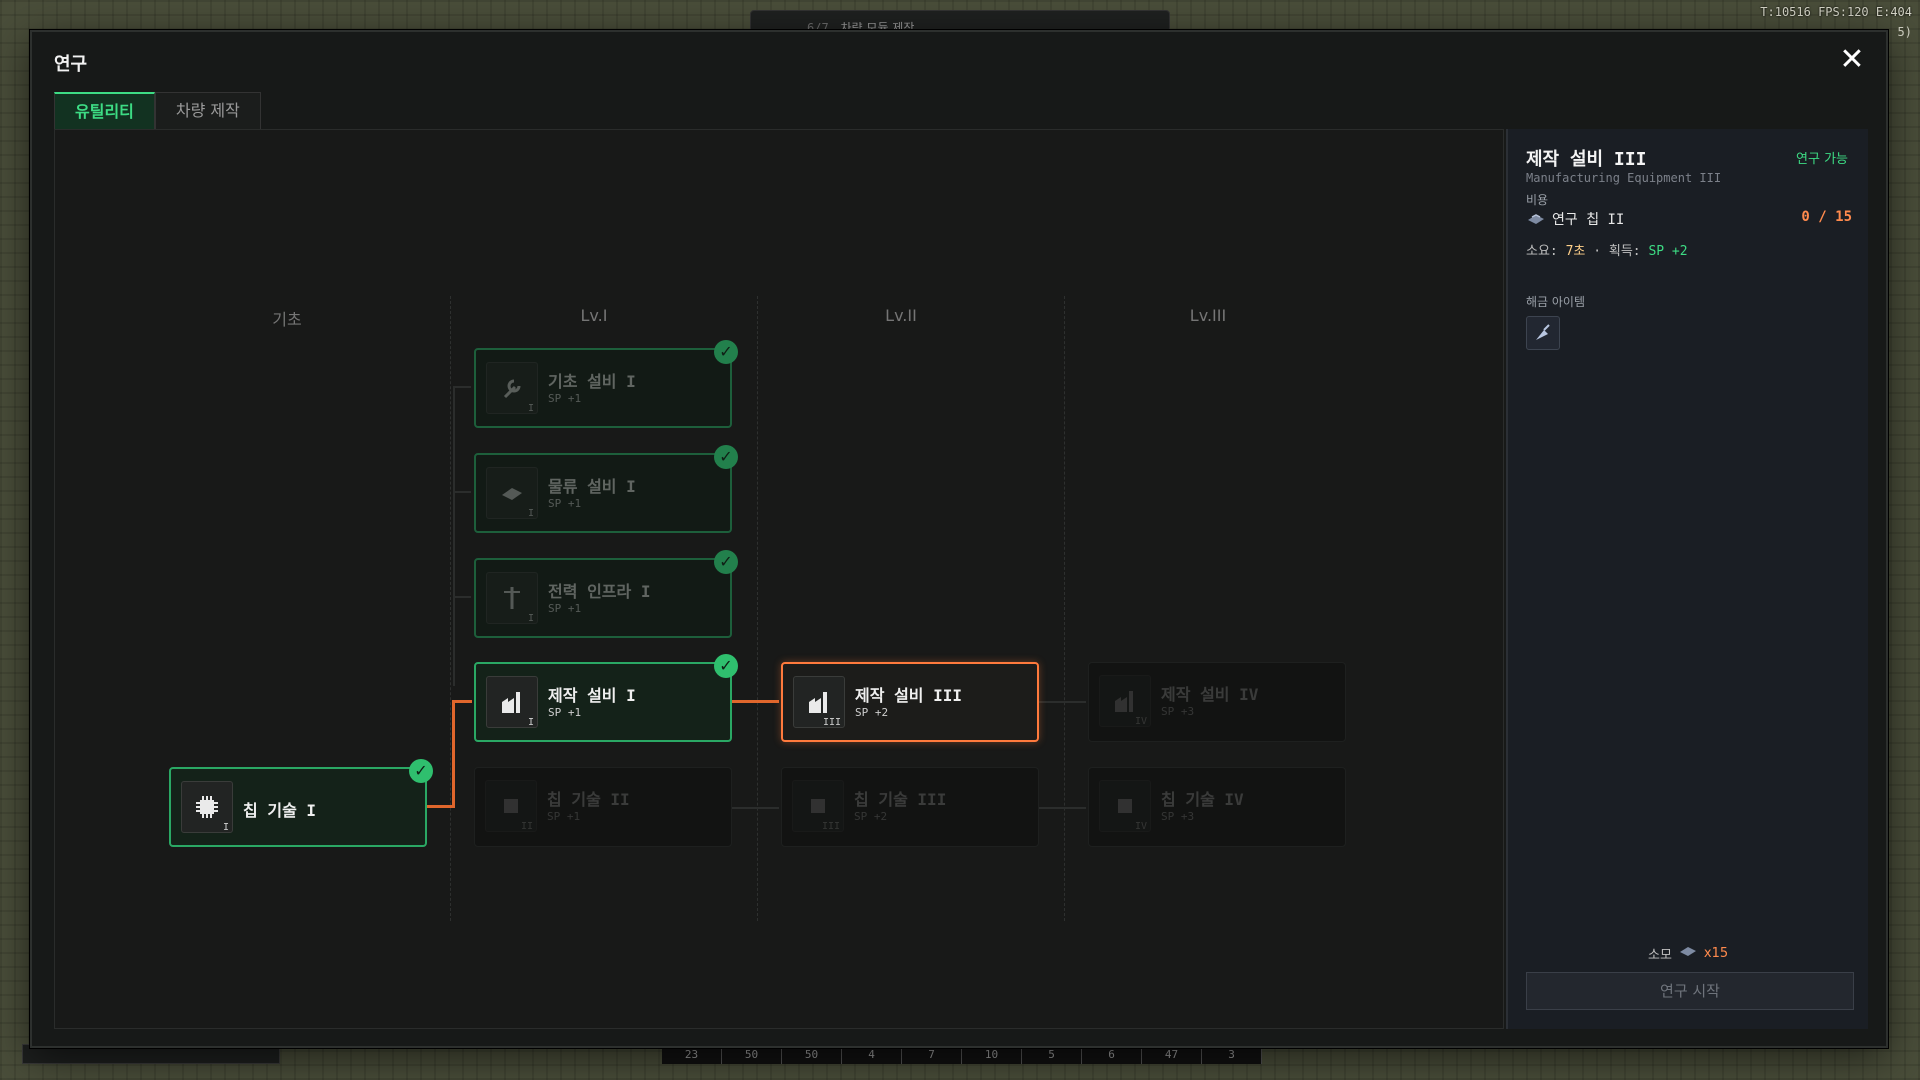 This screenshot has width=1920, height=1080. What do you see at coordinates (1208, 315) in the screenshot?
I see `column-header-lv3: Lv.III` at bounding box center [1208, 315].